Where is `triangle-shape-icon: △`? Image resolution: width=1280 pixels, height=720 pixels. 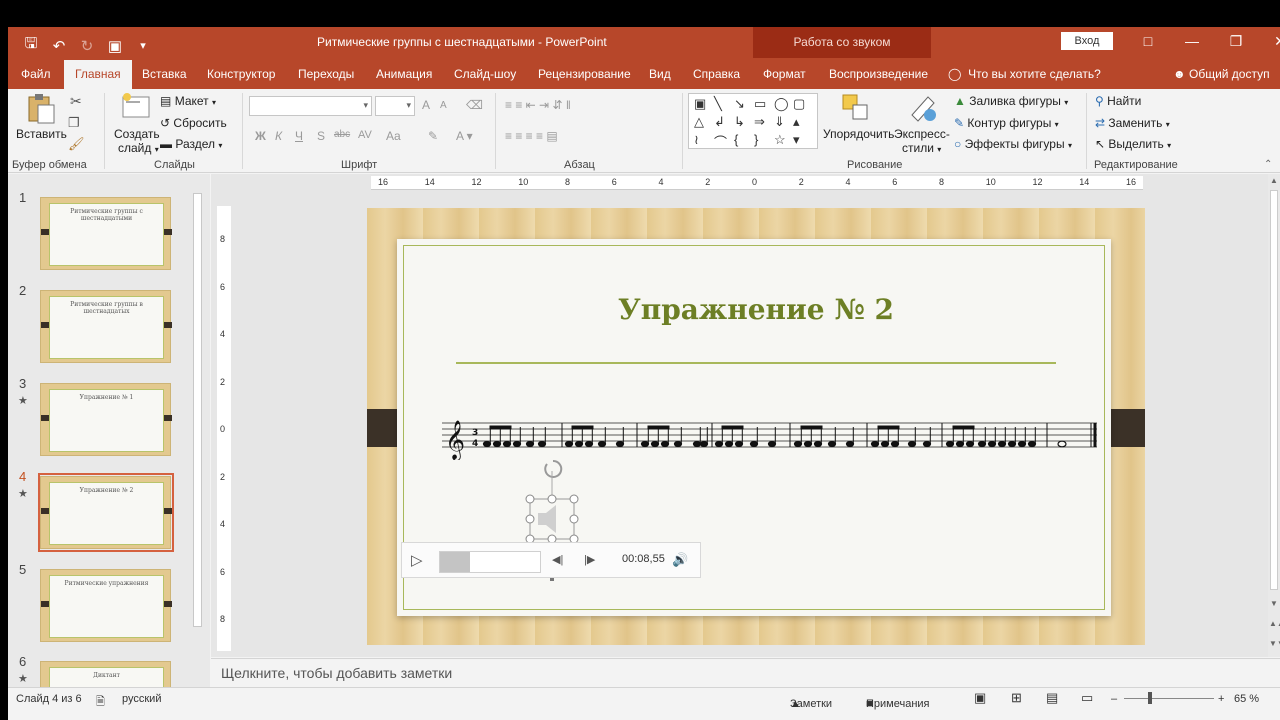 triangle-shape-icon: △ is located at coordinates (699, 122).